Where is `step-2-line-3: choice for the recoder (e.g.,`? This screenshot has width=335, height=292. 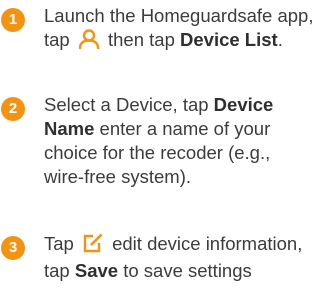
step-2-line-3: choice for the recoder (e.g., is located at coordinates (157, 152).